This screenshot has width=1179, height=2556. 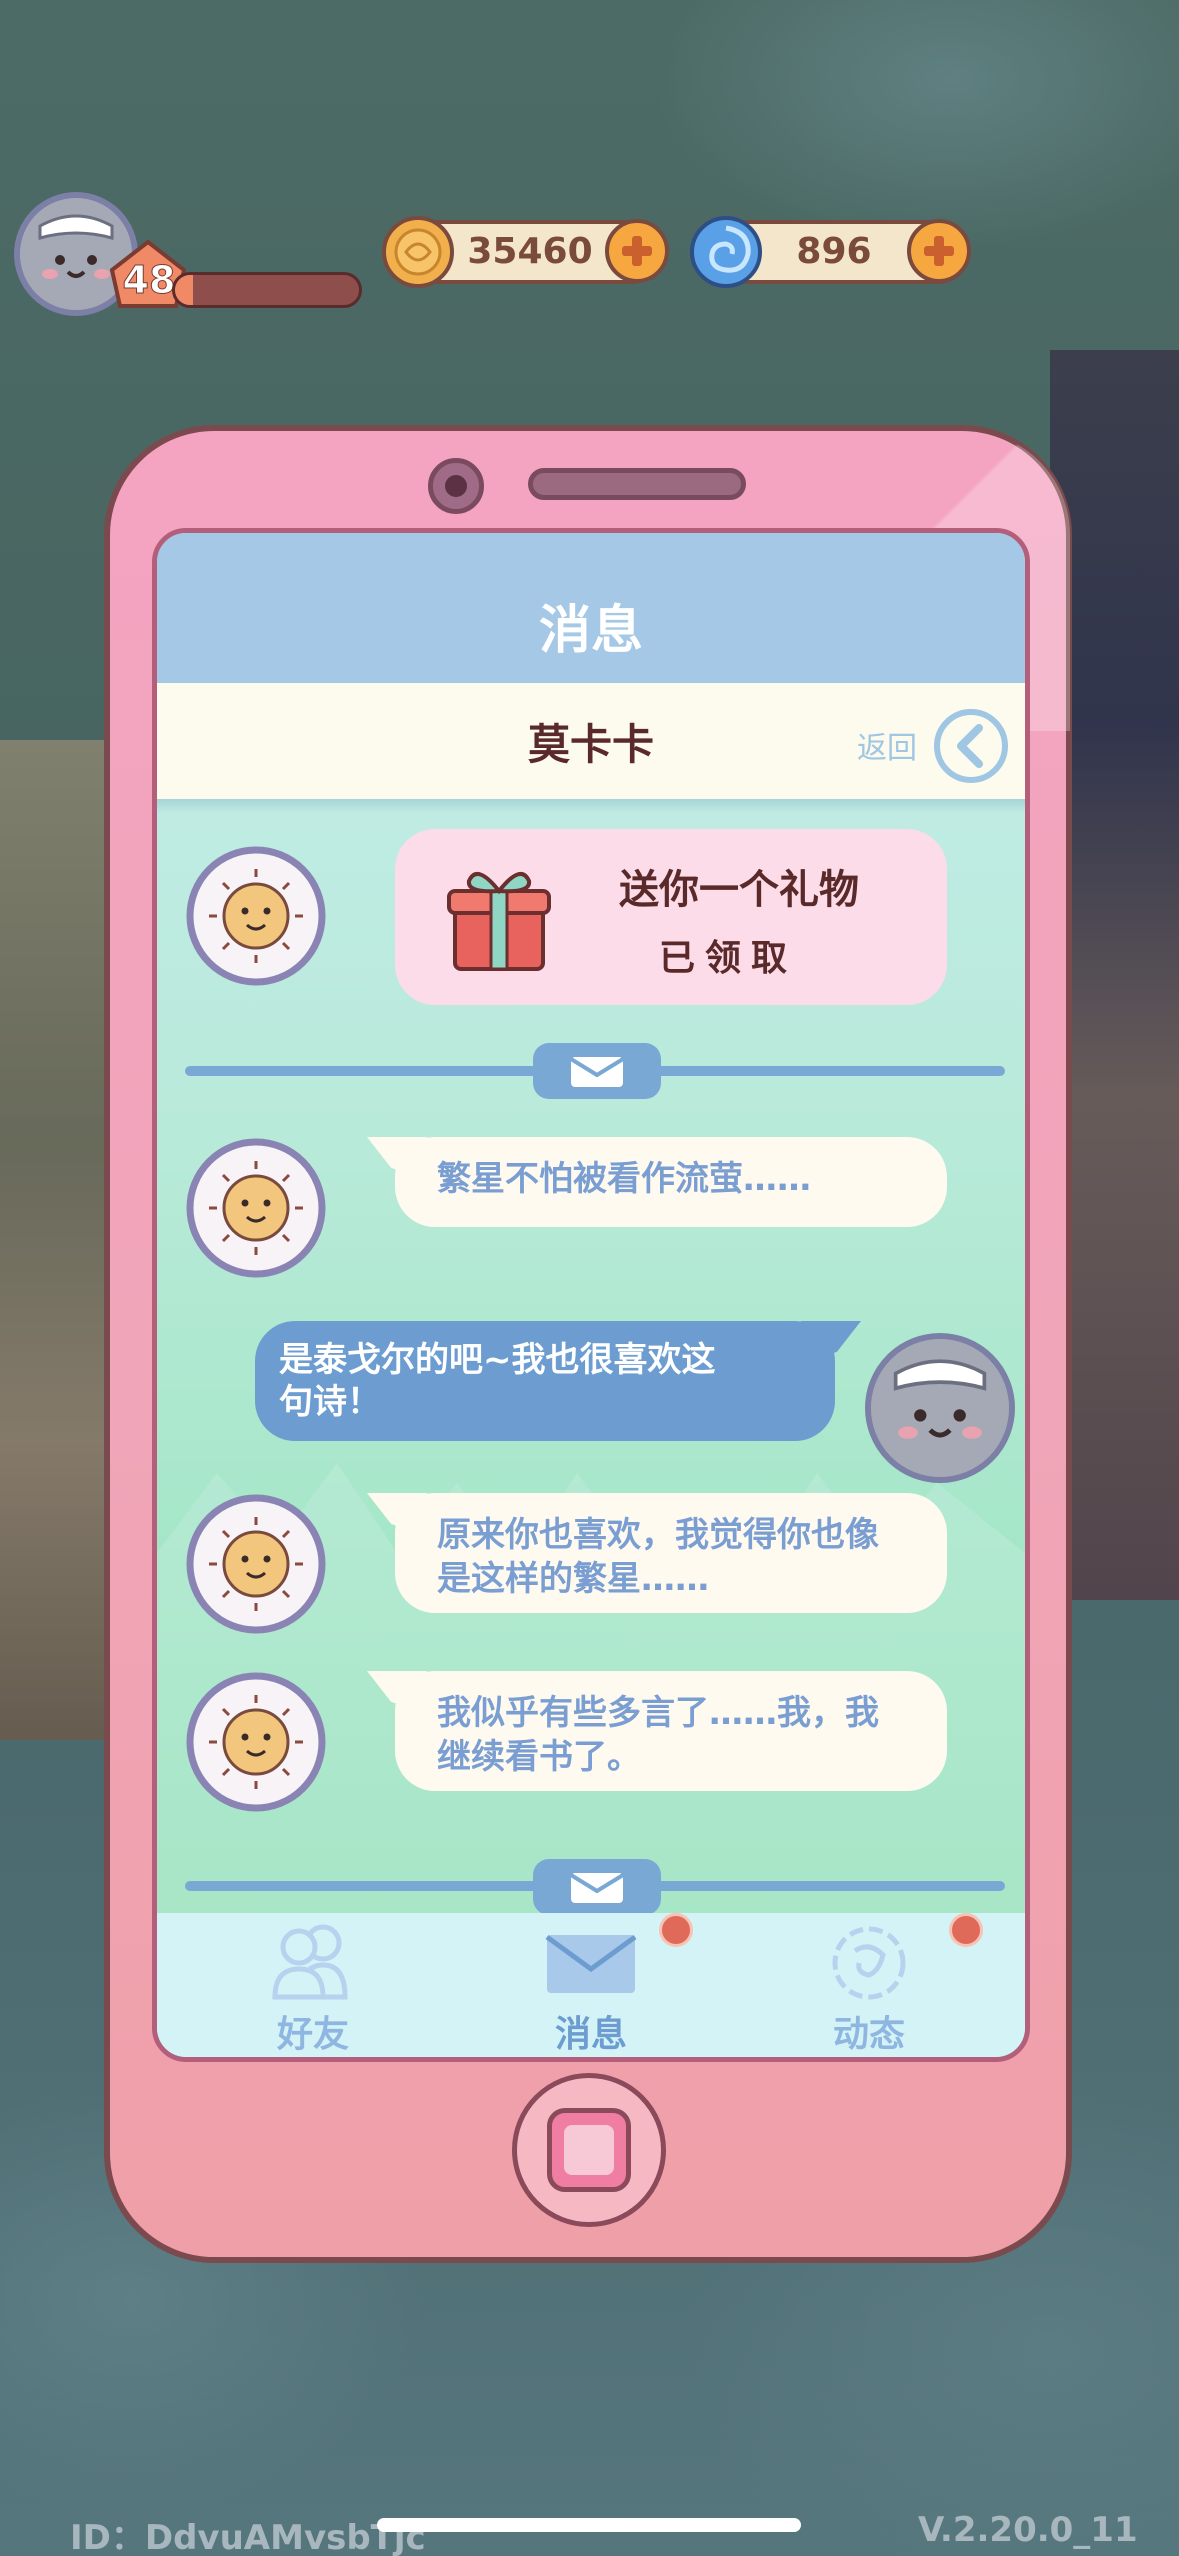 I want to click on gem-amount: 896, so click(x=834, y=251).